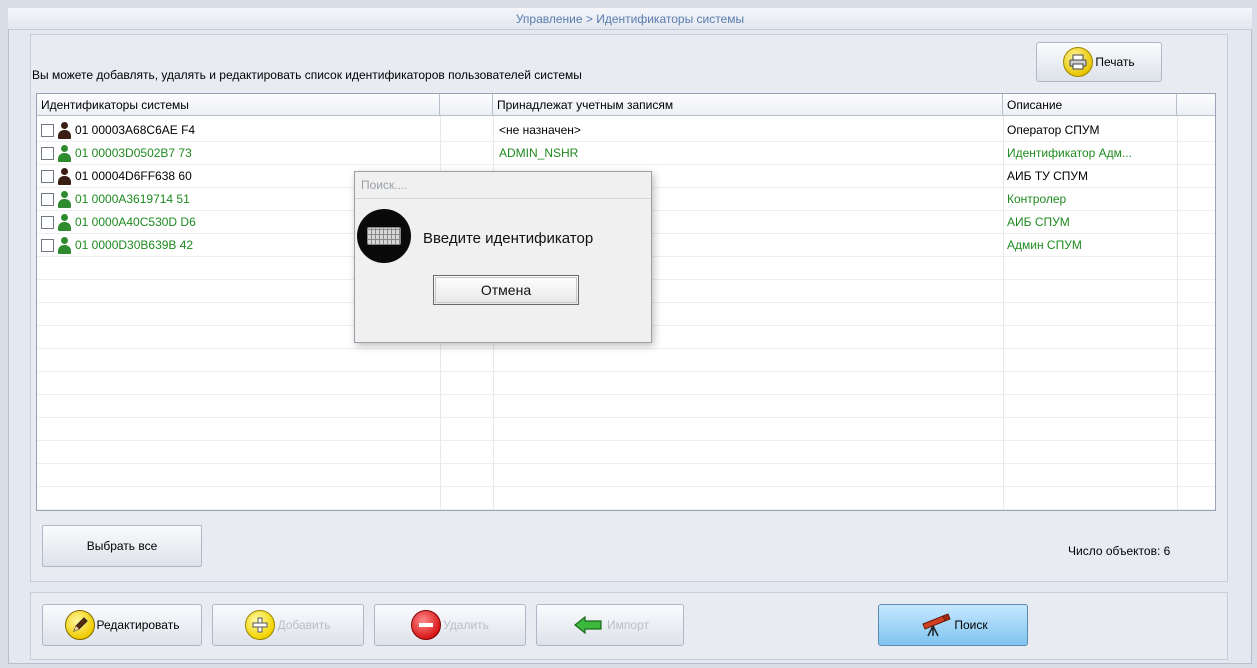 This screenshot has width=1257, height=668. Describe the element at coordinates (953, 625) in the screenshot. I see `search-button: Поиск` at that location.